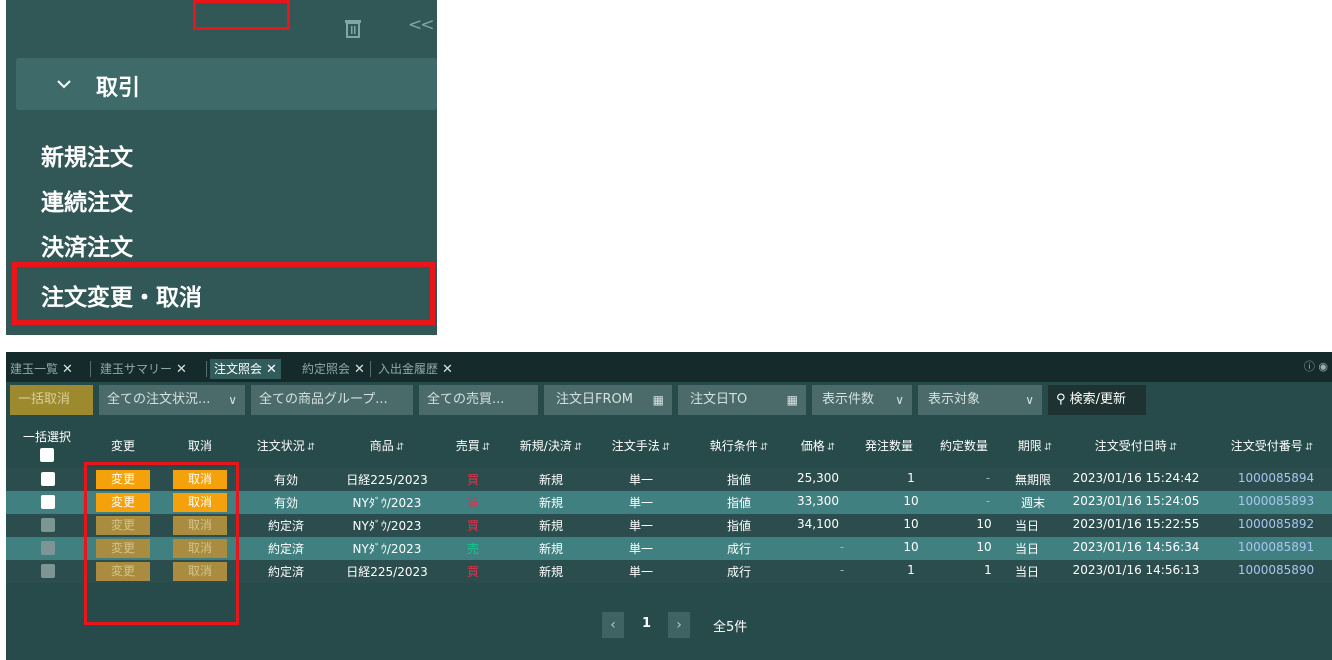  What do you see at coordinates (818, 445) in the screenshot?
I see `header-price: 価格 ⇵` at bounding box center [818, 445].